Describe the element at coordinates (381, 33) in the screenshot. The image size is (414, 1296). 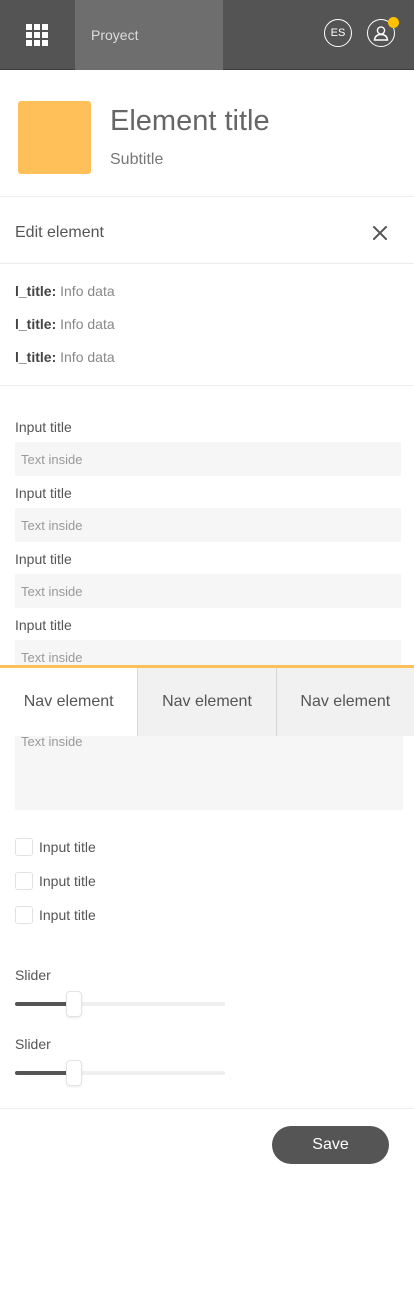
I see `user-icon` at that location.